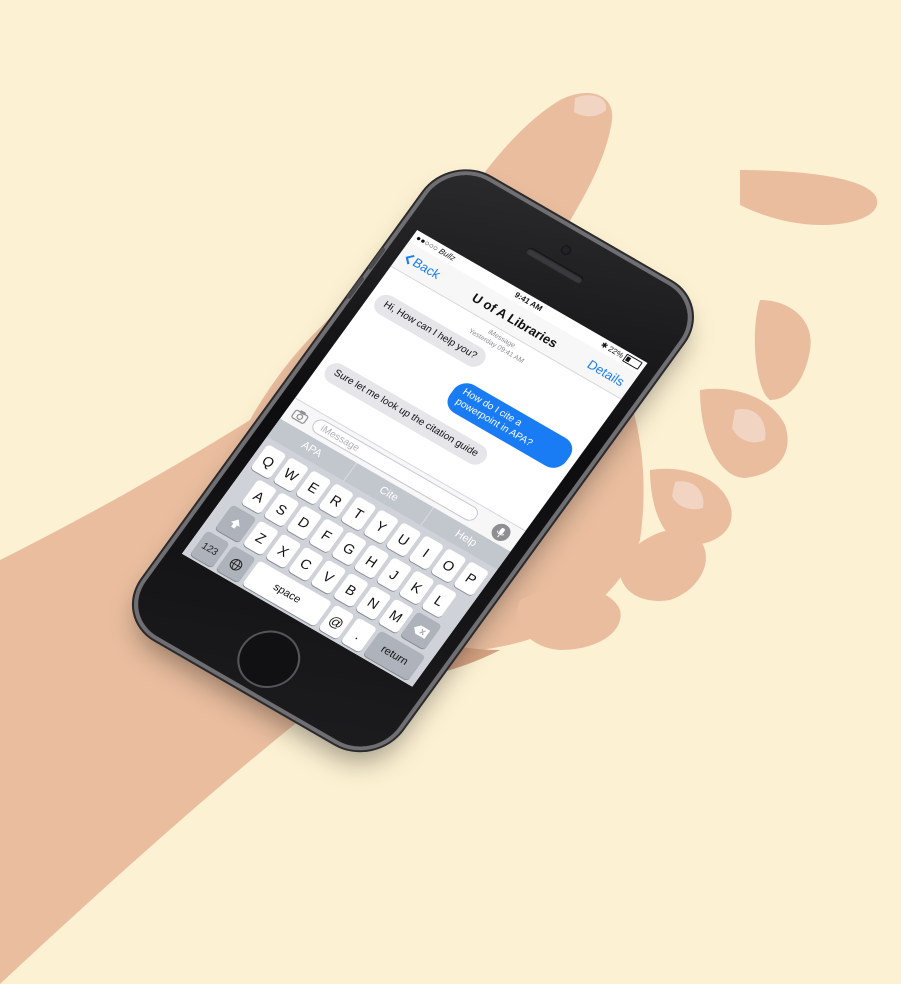 The height and width of the screenshot is (984, 901). What do you see at coordinates (501, 532) in the screenshot?
I see `microphone-icon` at bounding box center [501, 532].